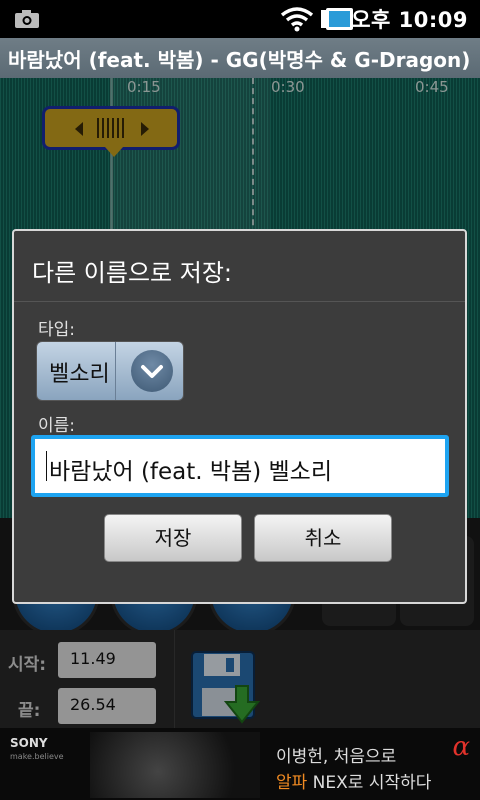 This screenshot has width=480, height=800. I want to click on wifi-icon, so click(297, 19).